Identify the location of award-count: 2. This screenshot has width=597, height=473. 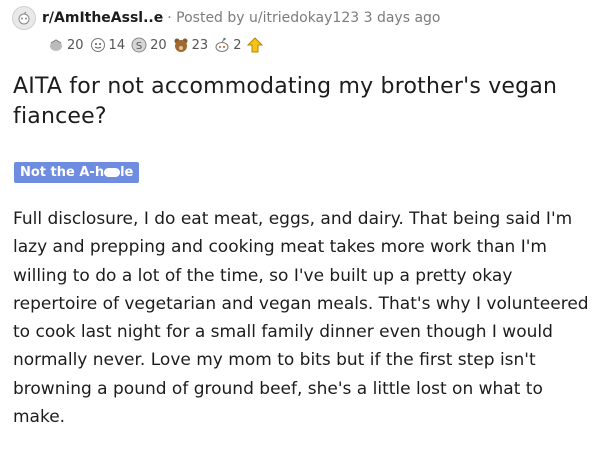
(237, 45).